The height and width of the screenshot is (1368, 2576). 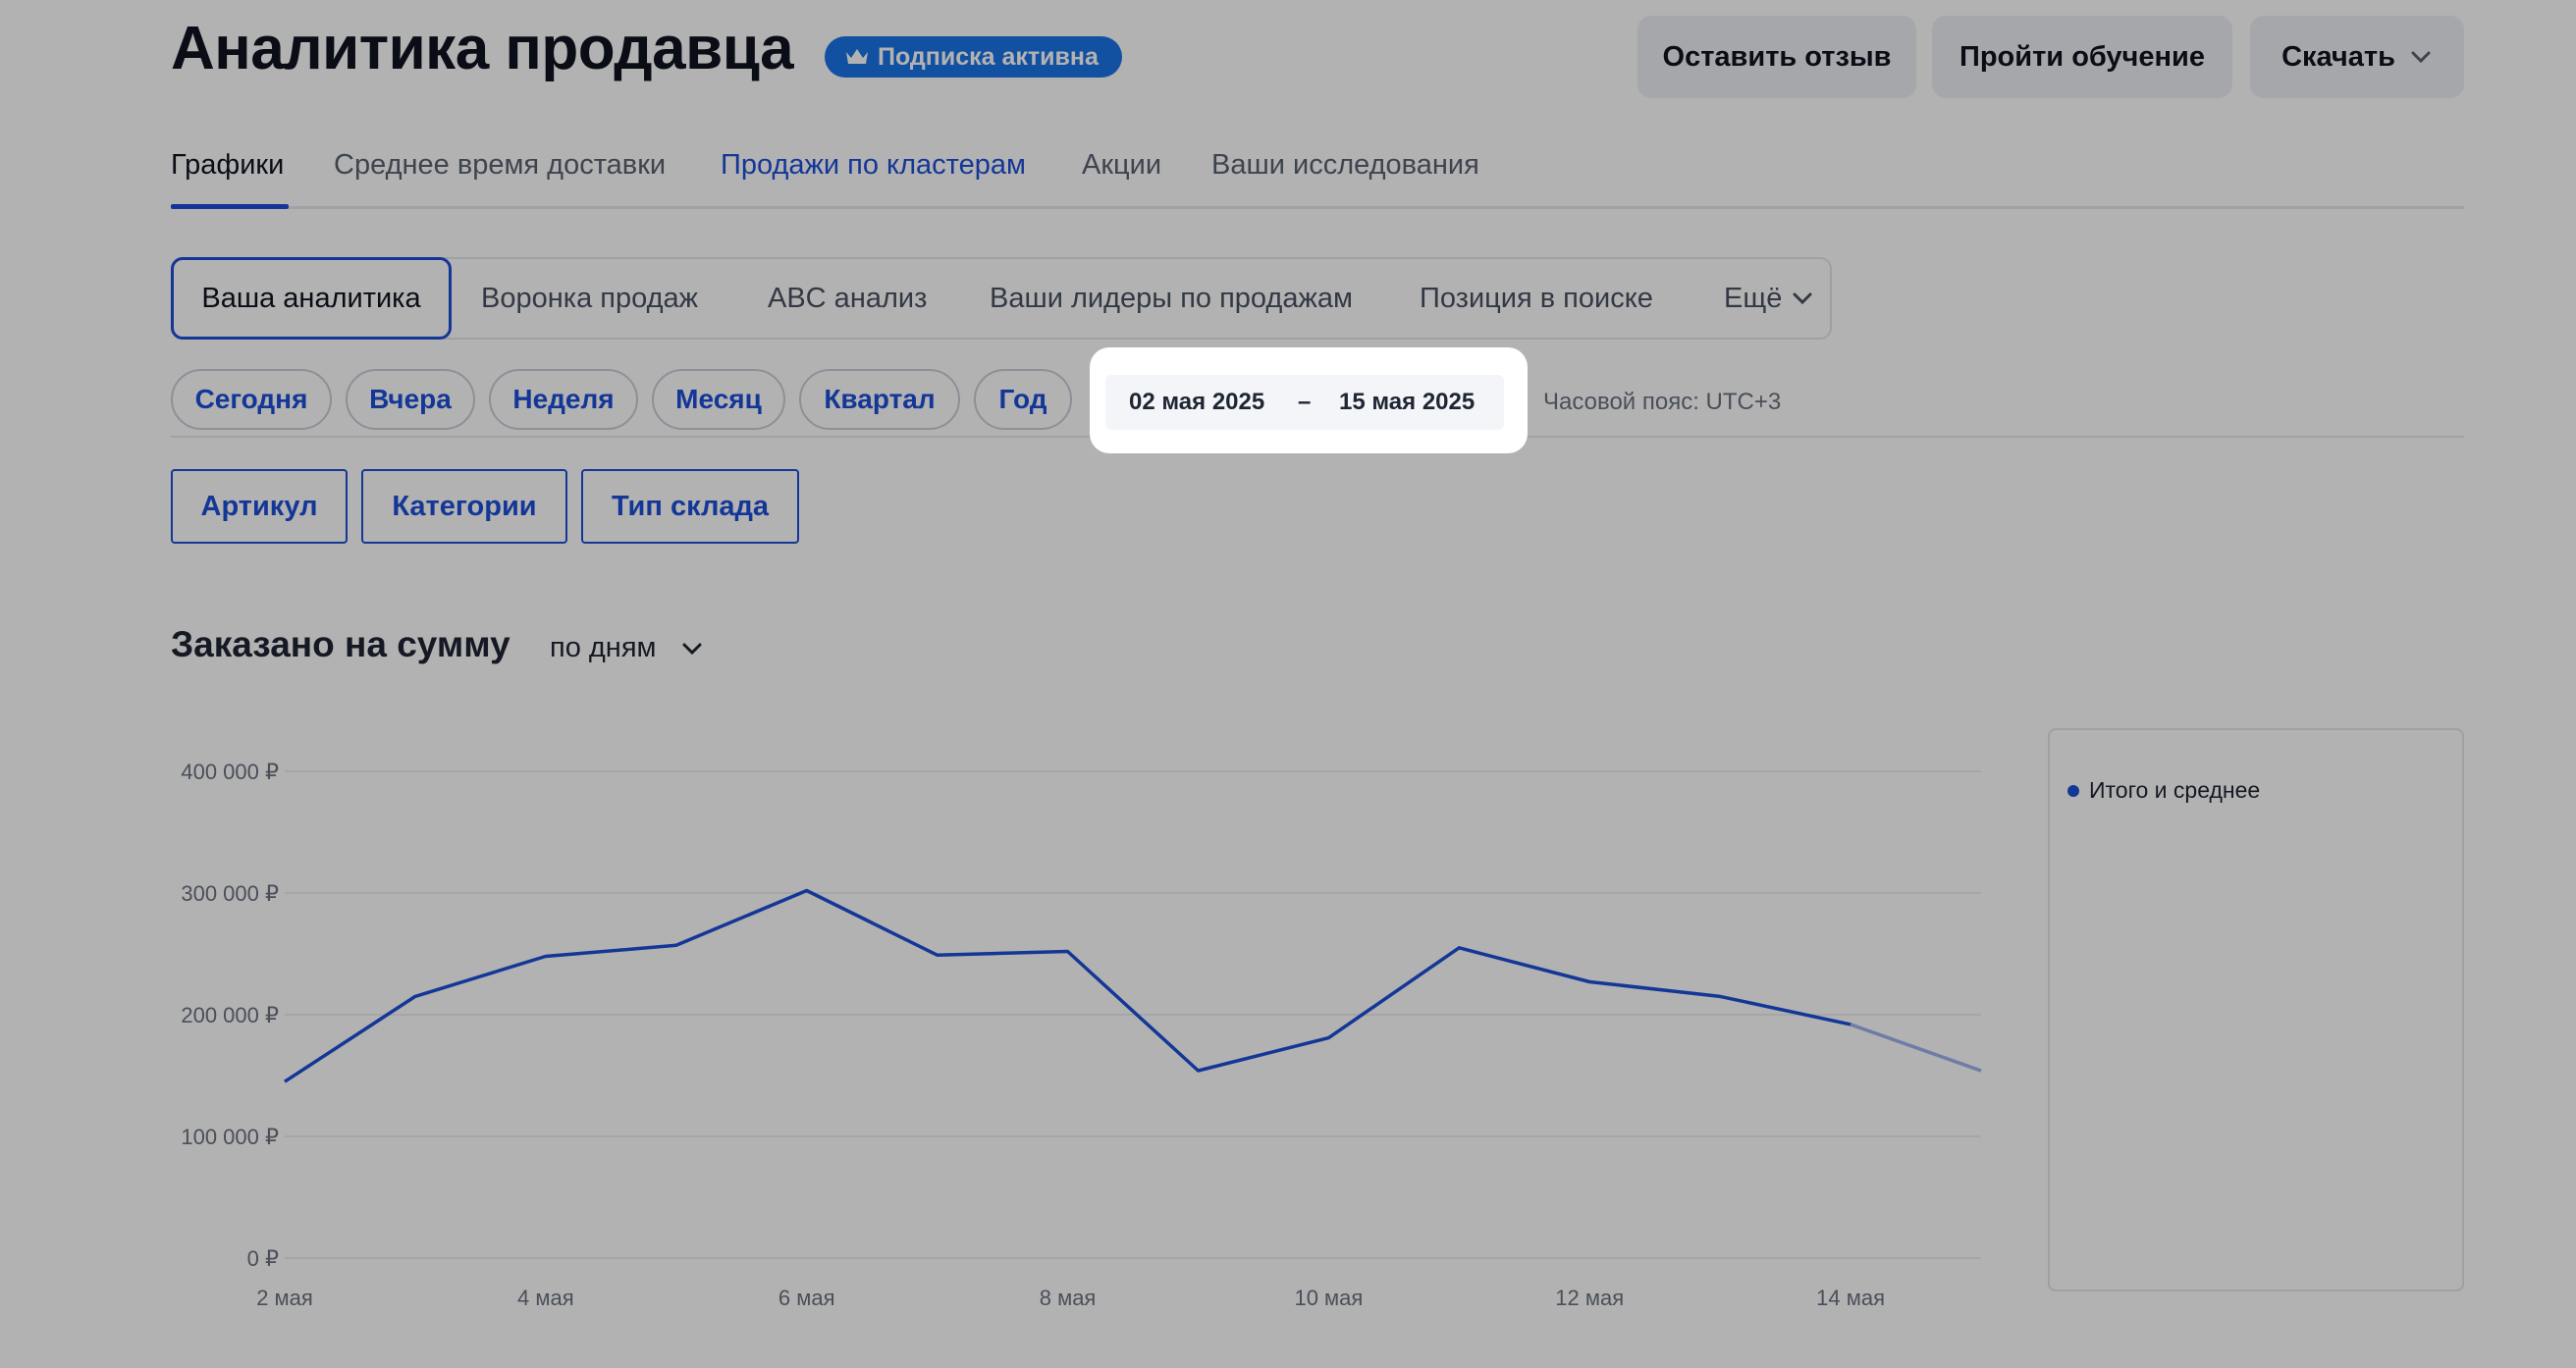 I want to click on x-tick-label: 8 мая, so click(x=1068, y=1298).